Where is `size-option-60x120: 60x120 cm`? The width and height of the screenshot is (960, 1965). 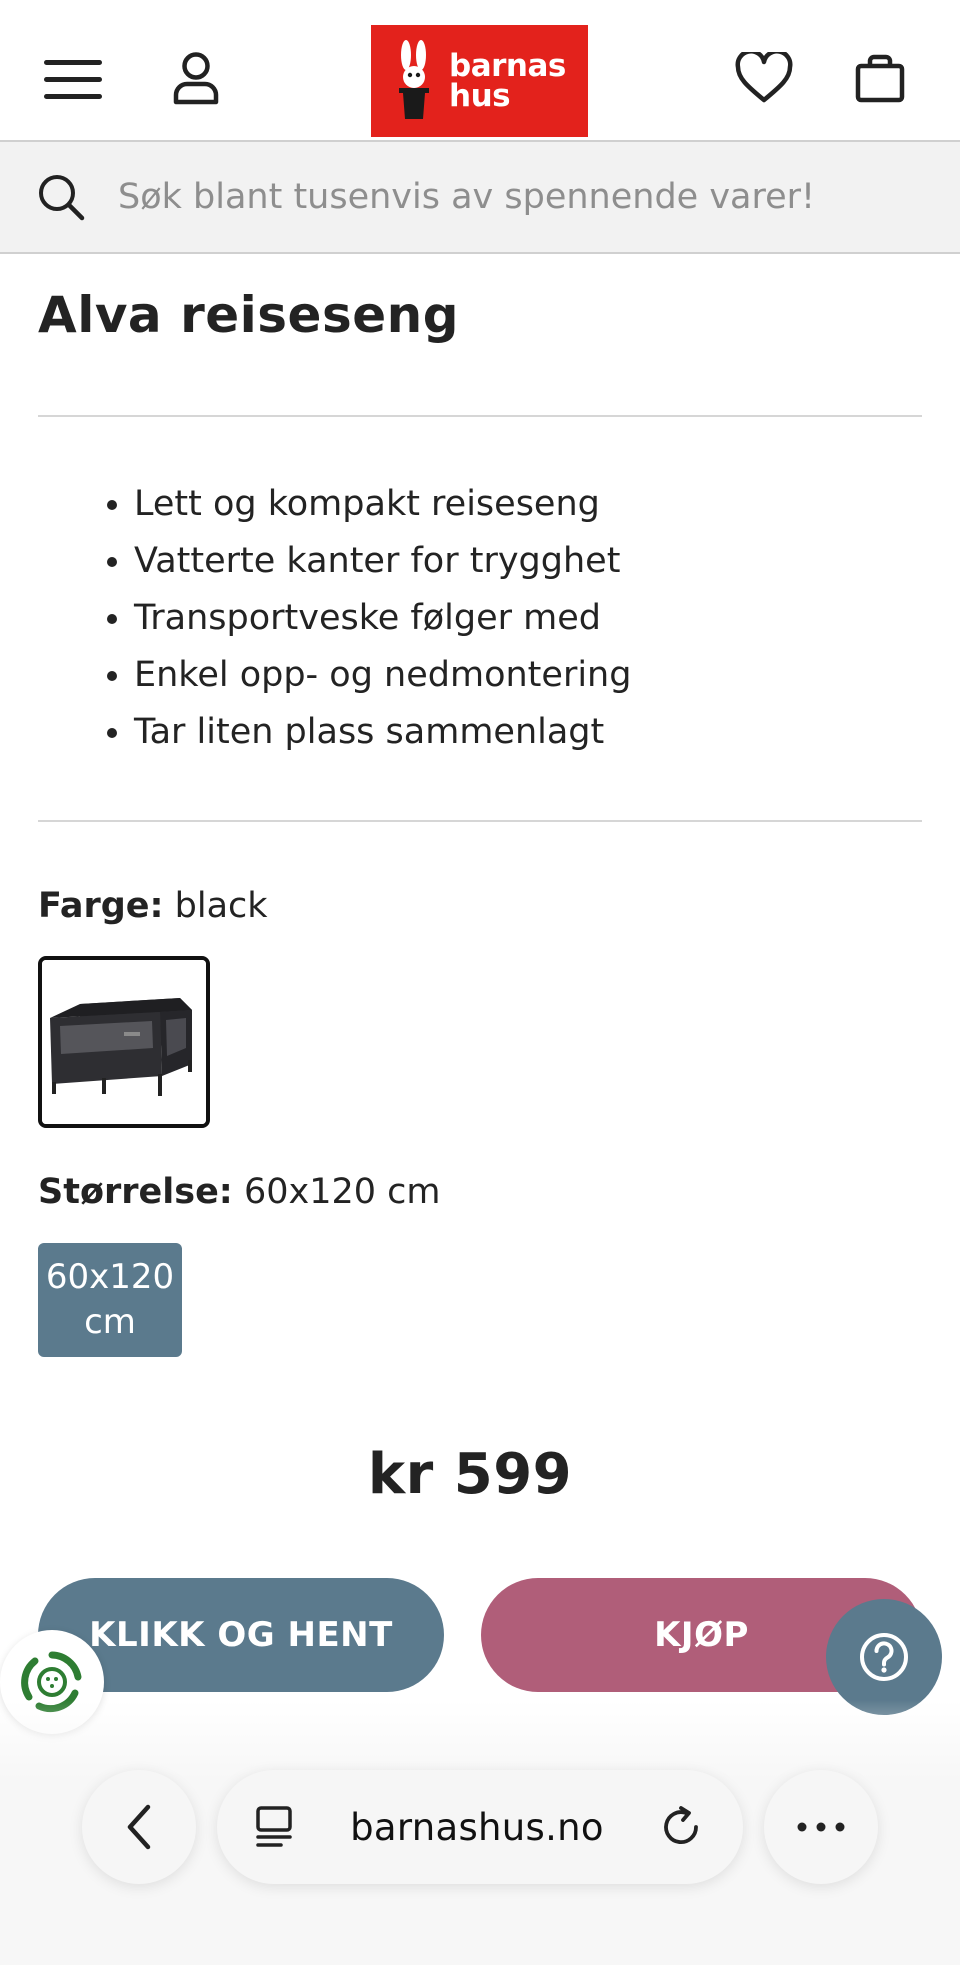 size-option-60x120: 60x120 cm is located at coordinates (110, 1300).